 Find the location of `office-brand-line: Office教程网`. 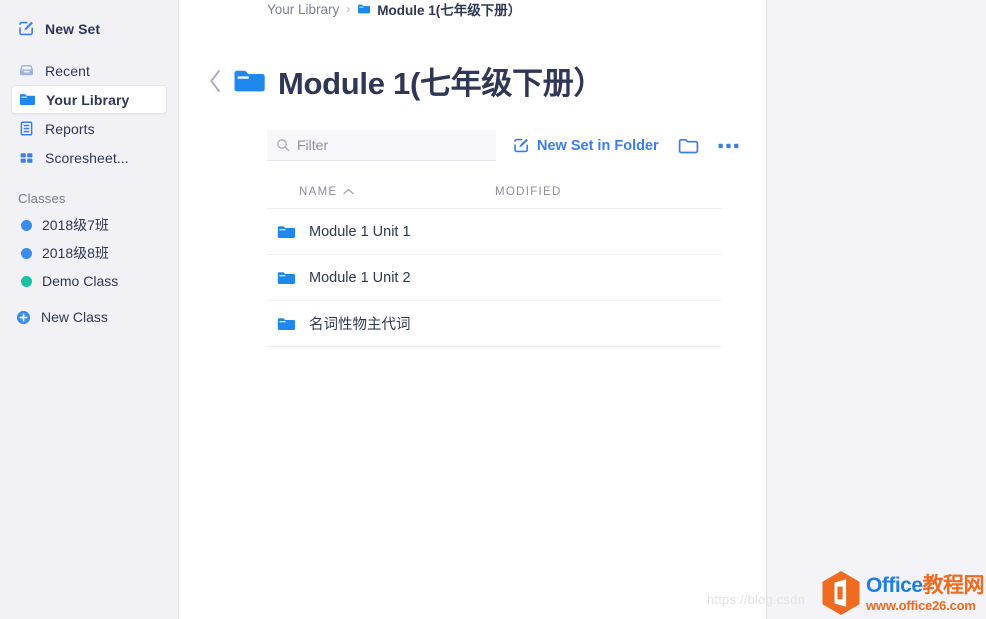

office-brand-line: Office教程网 is located at coordinates (925, 585).